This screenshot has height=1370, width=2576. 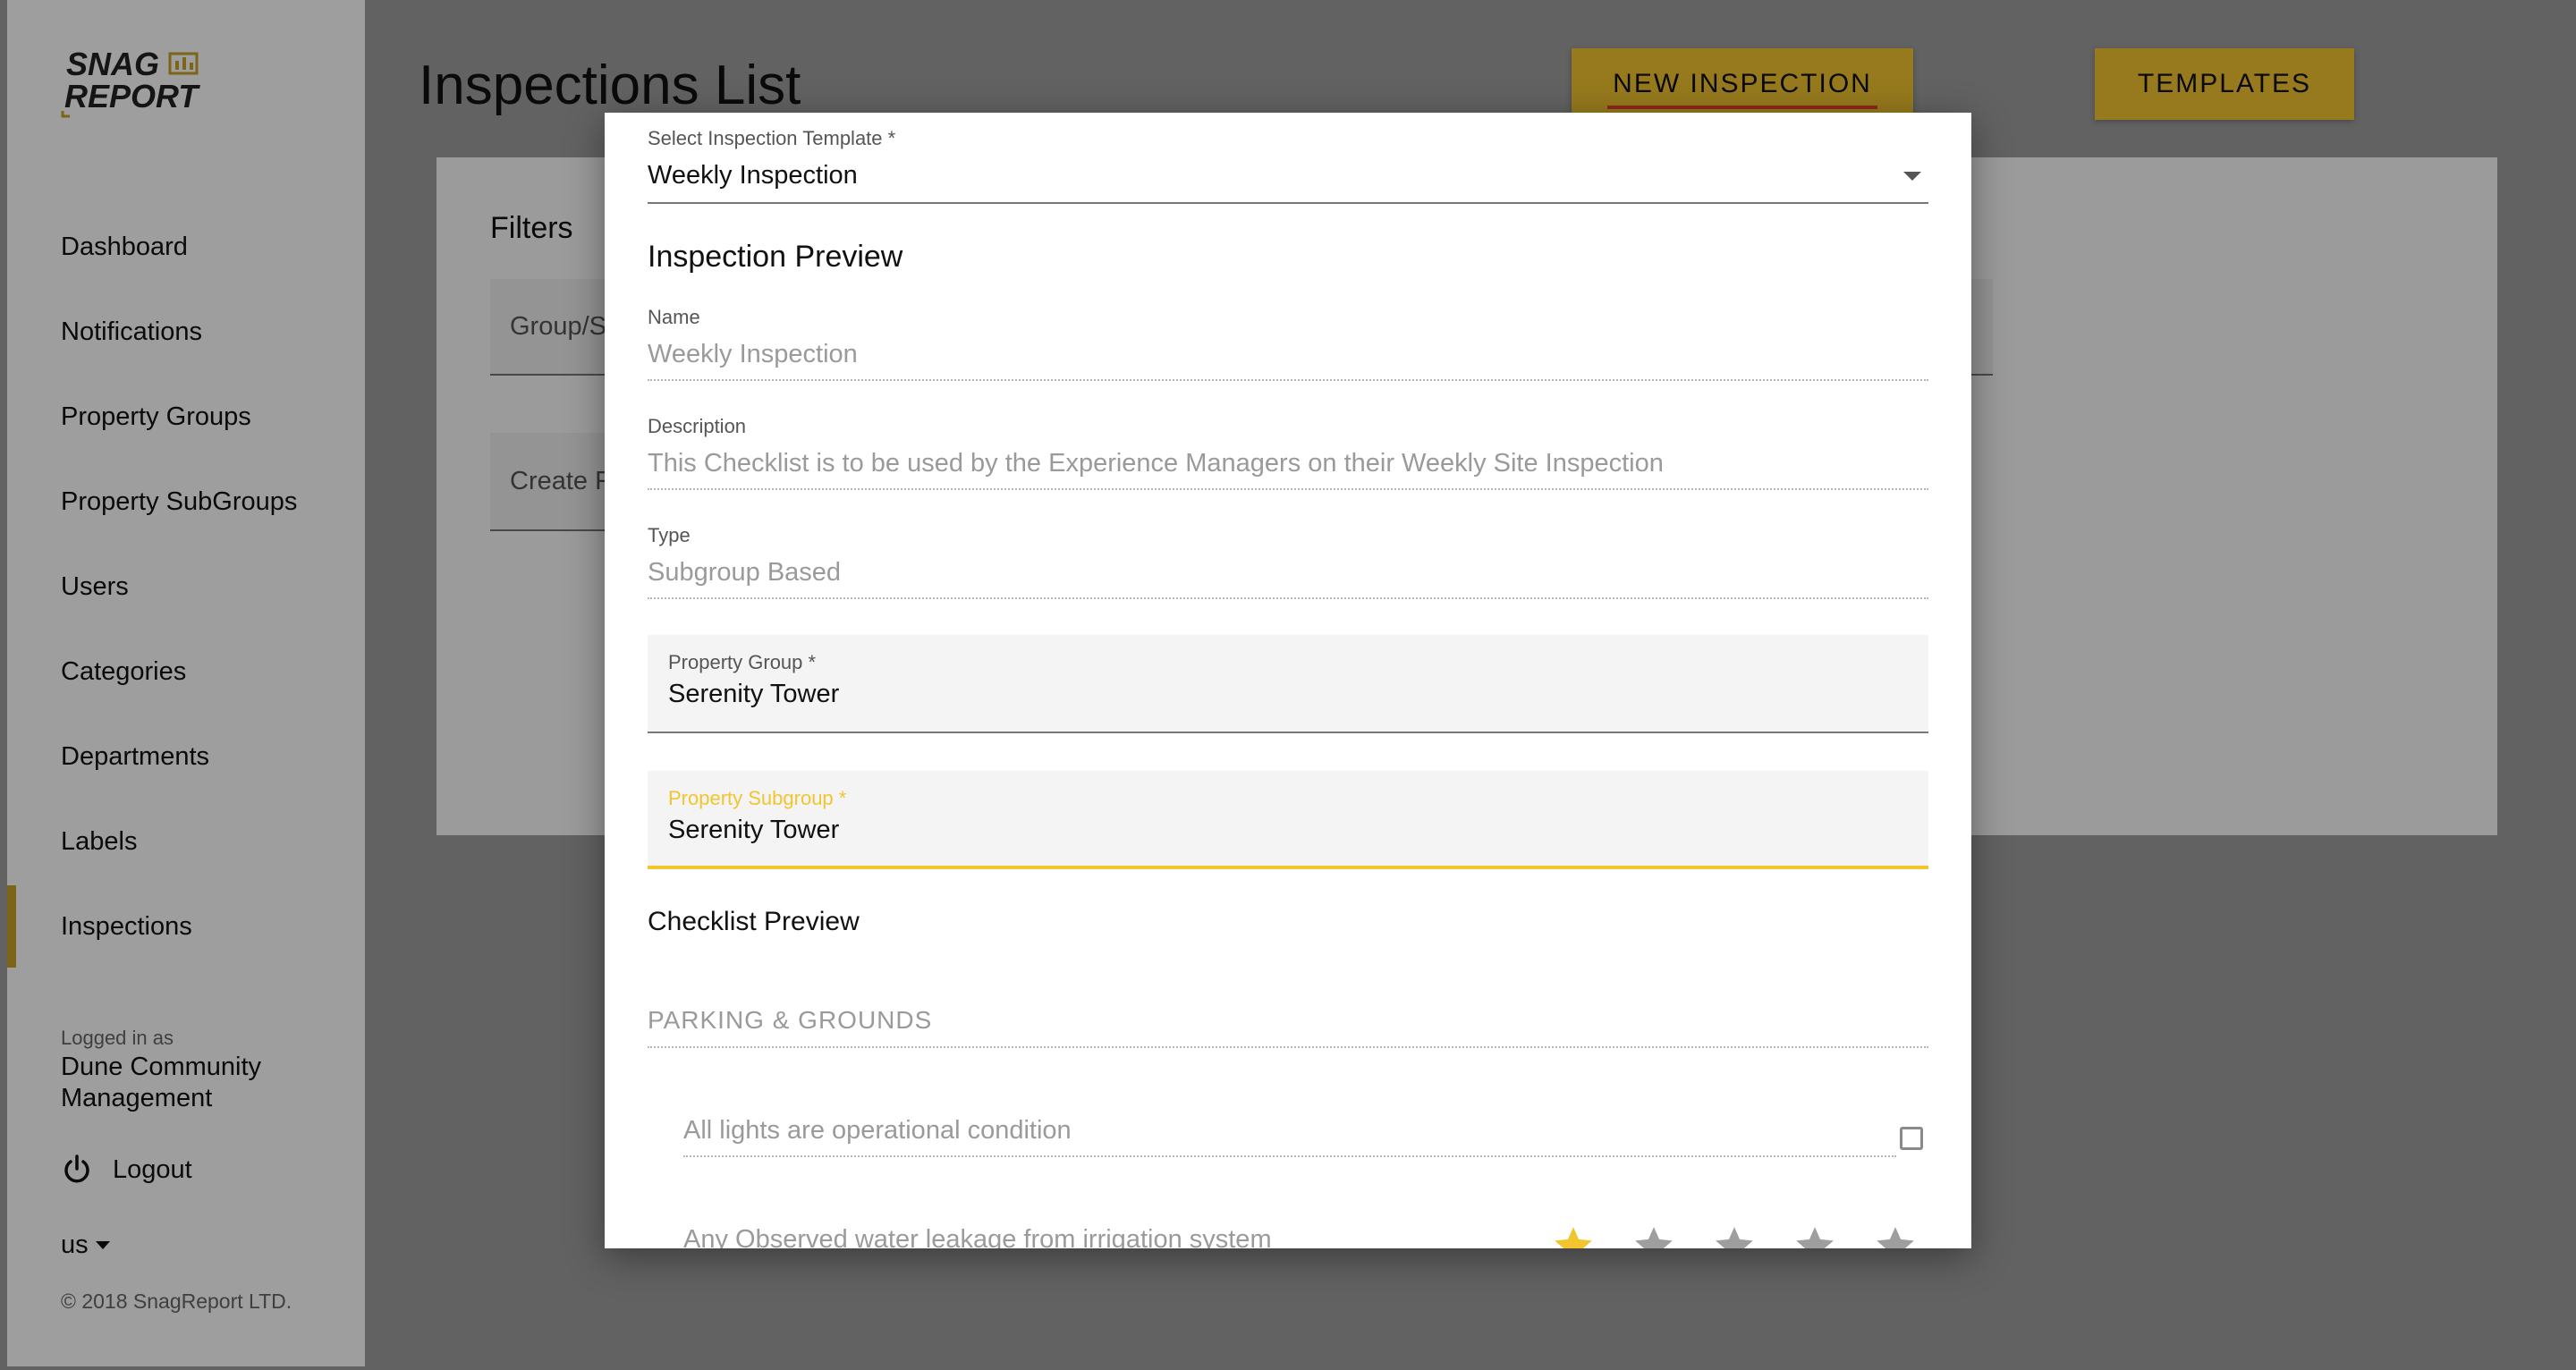 I want to click on rating-stars, so click(x=1734, y=1235).